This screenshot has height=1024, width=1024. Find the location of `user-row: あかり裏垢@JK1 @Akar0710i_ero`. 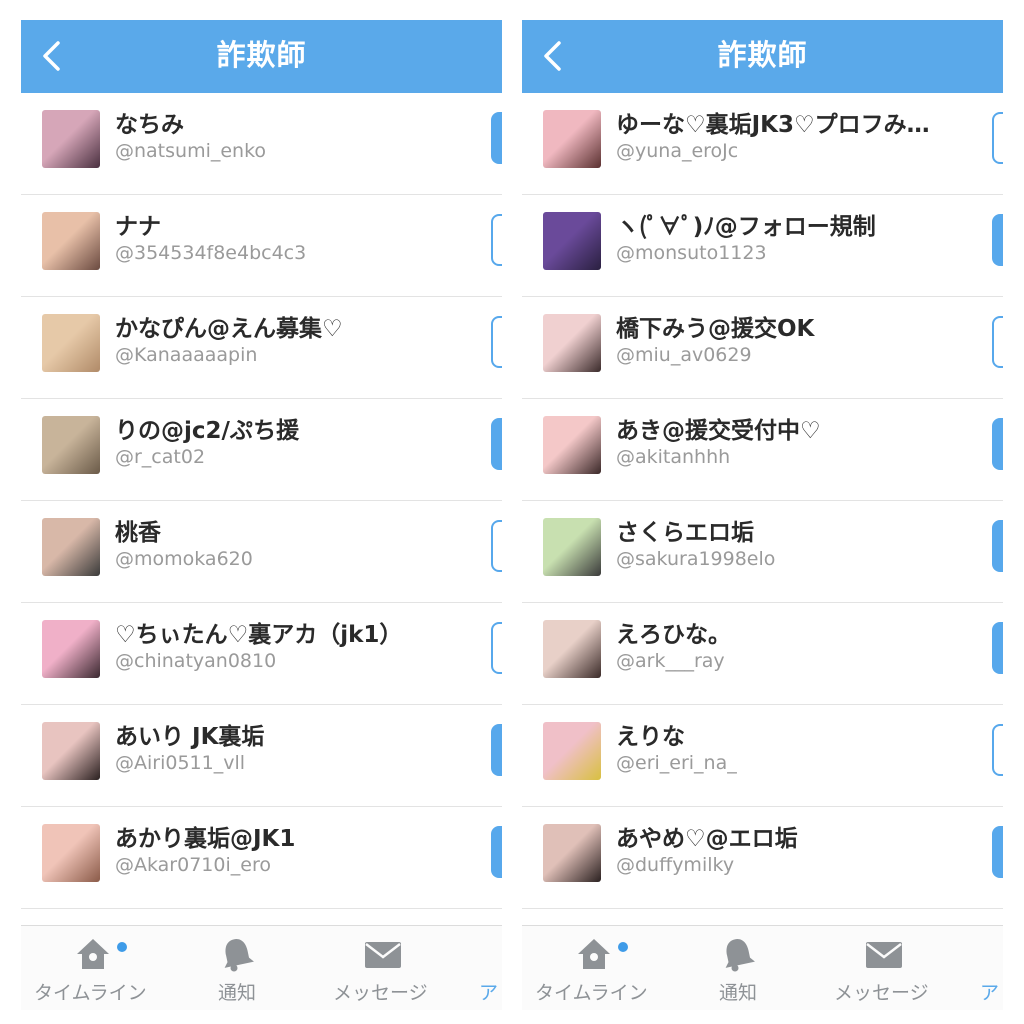

user-row: あかり裏垢@JK1 @Akar0710i_ero is located at coordinates (261, 858).